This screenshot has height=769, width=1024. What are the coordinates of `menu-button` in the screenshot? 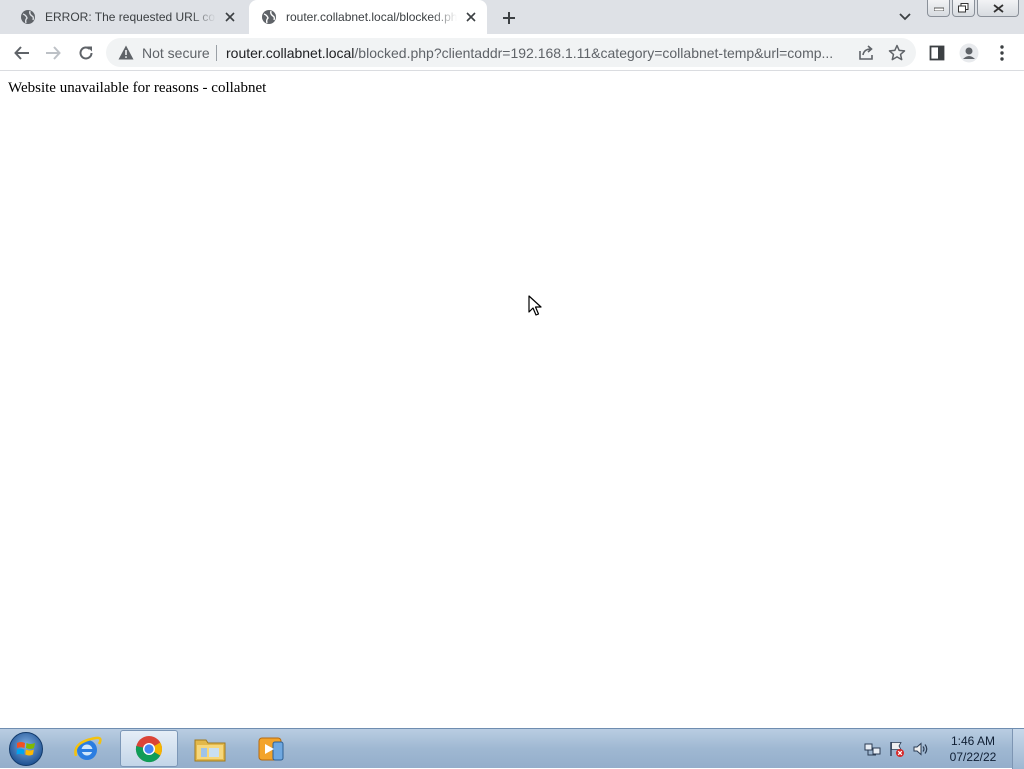 It's located at (1002, 53).